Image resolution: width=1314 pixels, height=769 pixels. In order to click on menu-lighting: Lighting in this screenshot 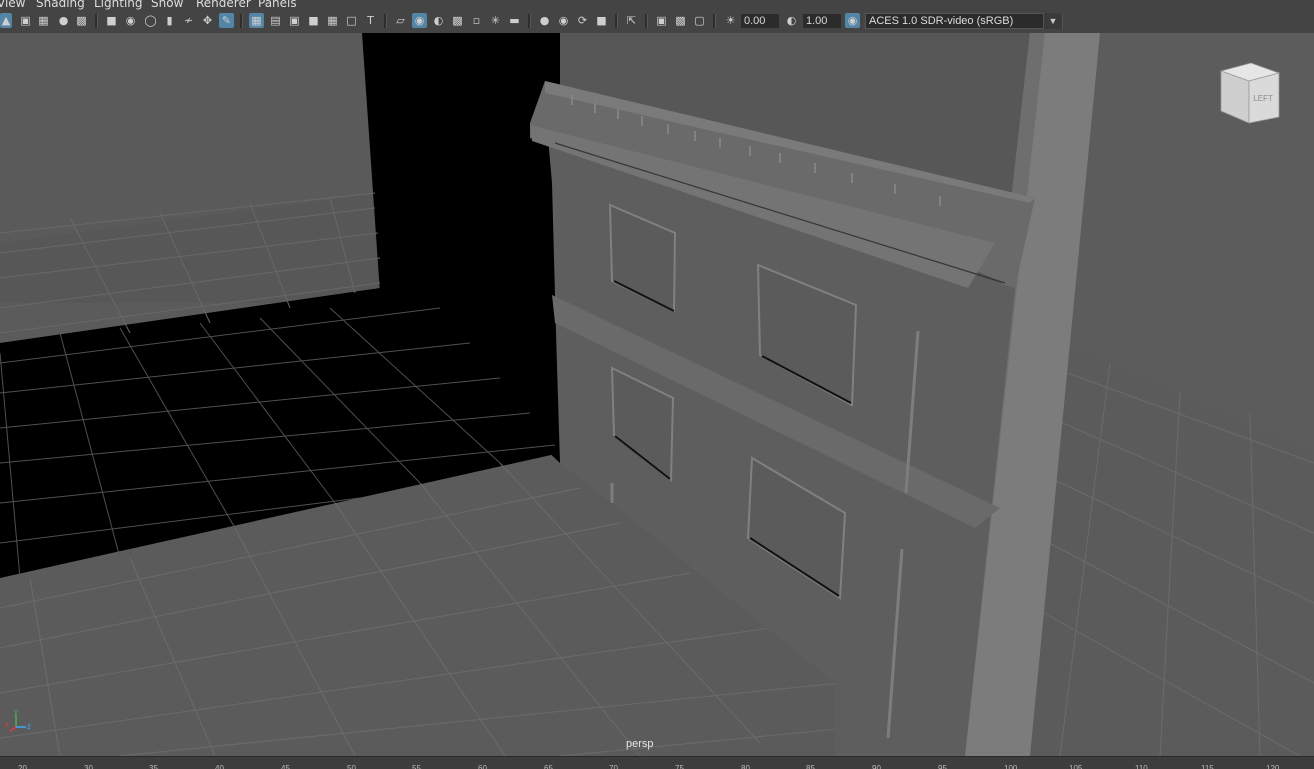, I will do `click(118, 5)`.